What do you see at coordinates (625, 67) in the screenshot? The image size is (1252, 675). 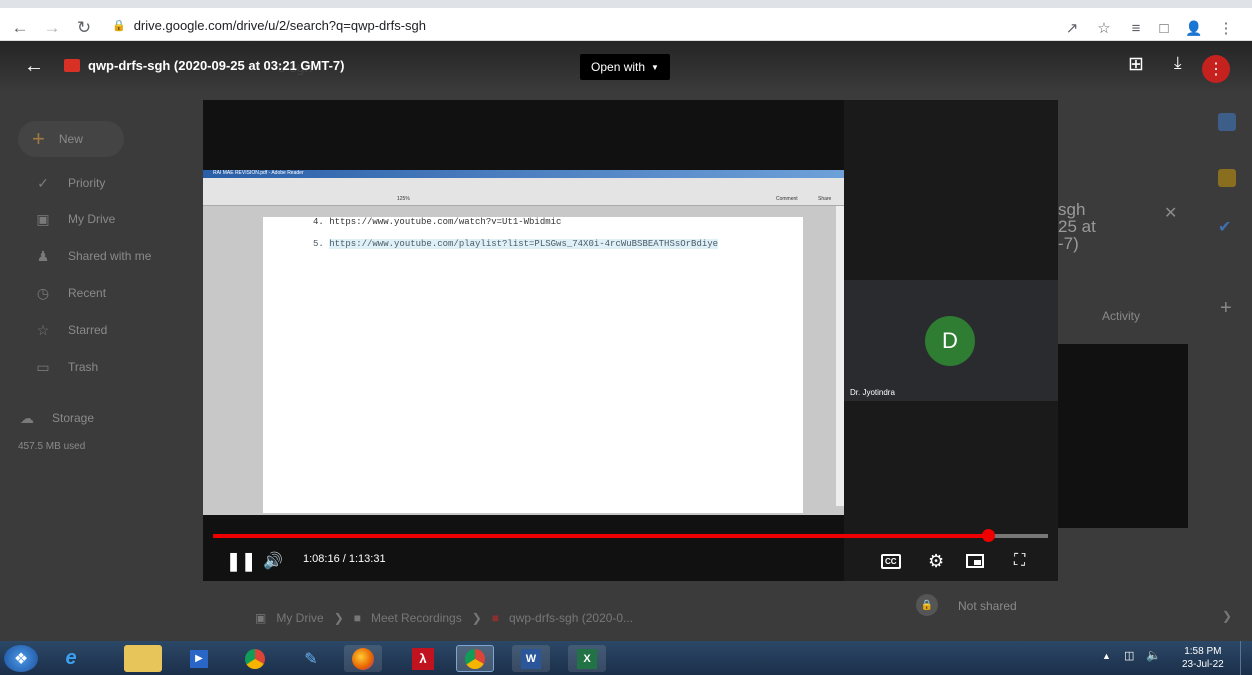 I see `open-with-button: Open with ▼` at bounding box center [625, 67].